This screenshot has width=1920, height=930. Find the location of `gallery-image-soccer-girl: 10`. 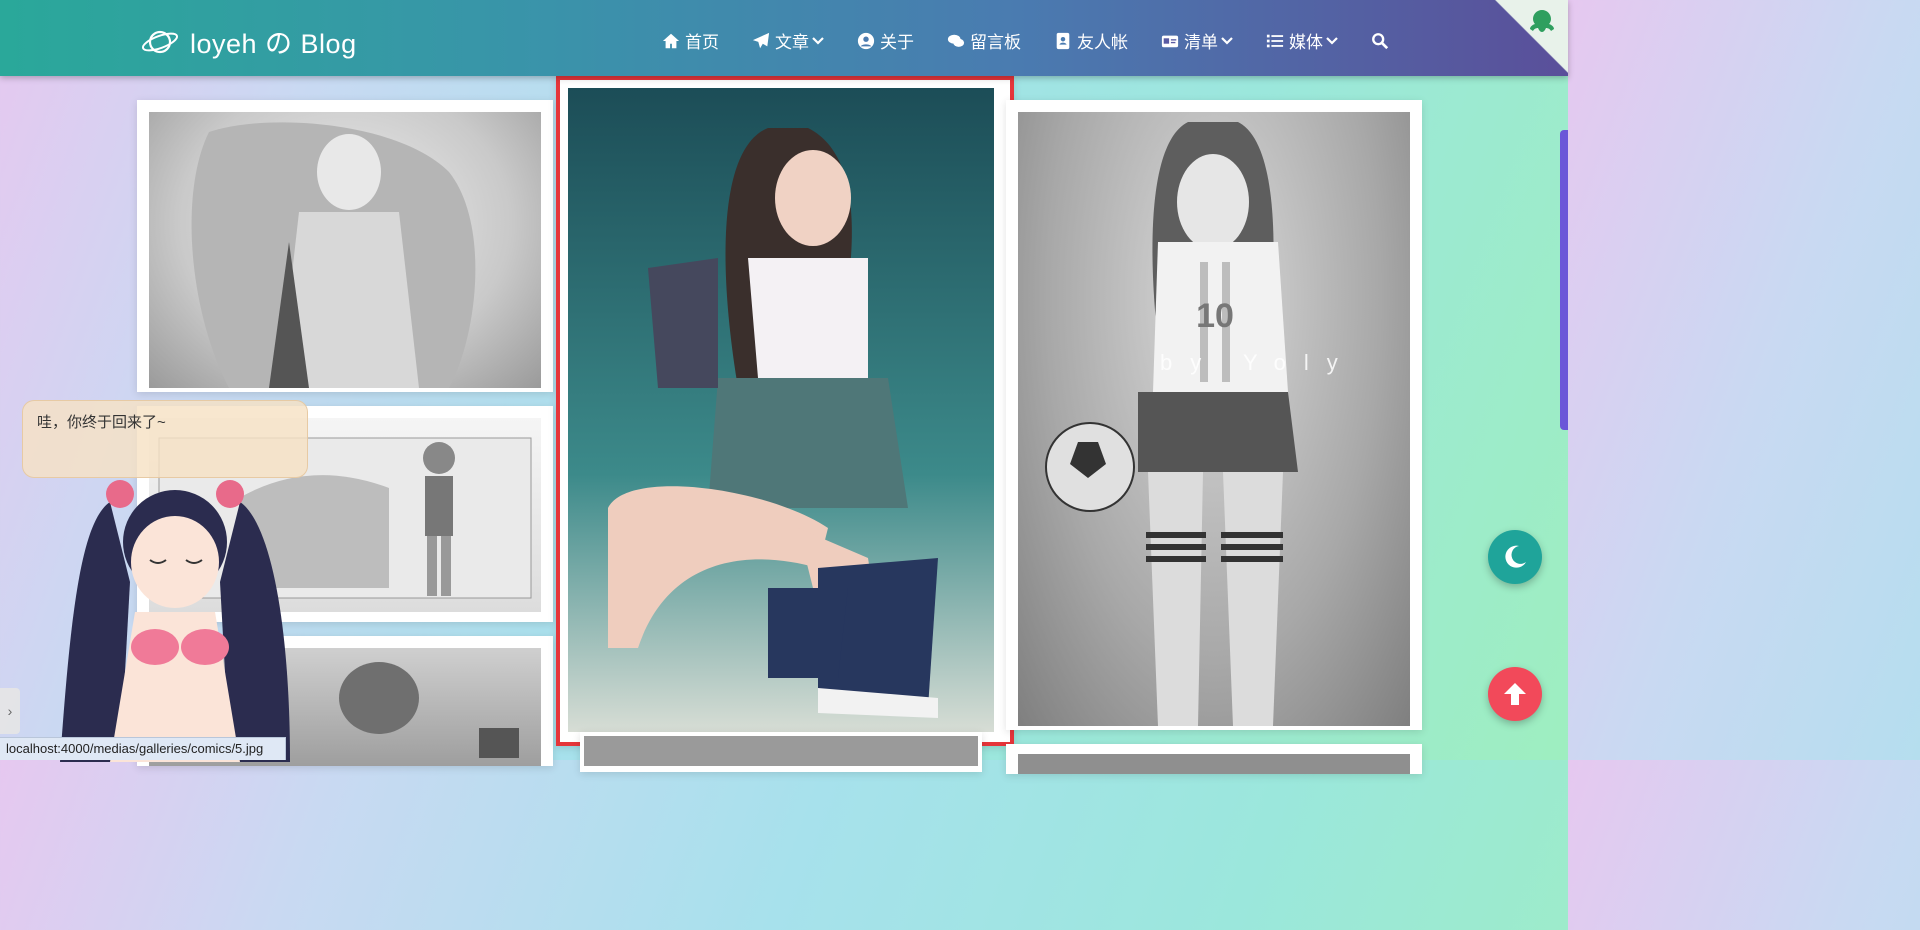

gallery-image-soccer-girl: 10 is located at coordinates (1214, 419).